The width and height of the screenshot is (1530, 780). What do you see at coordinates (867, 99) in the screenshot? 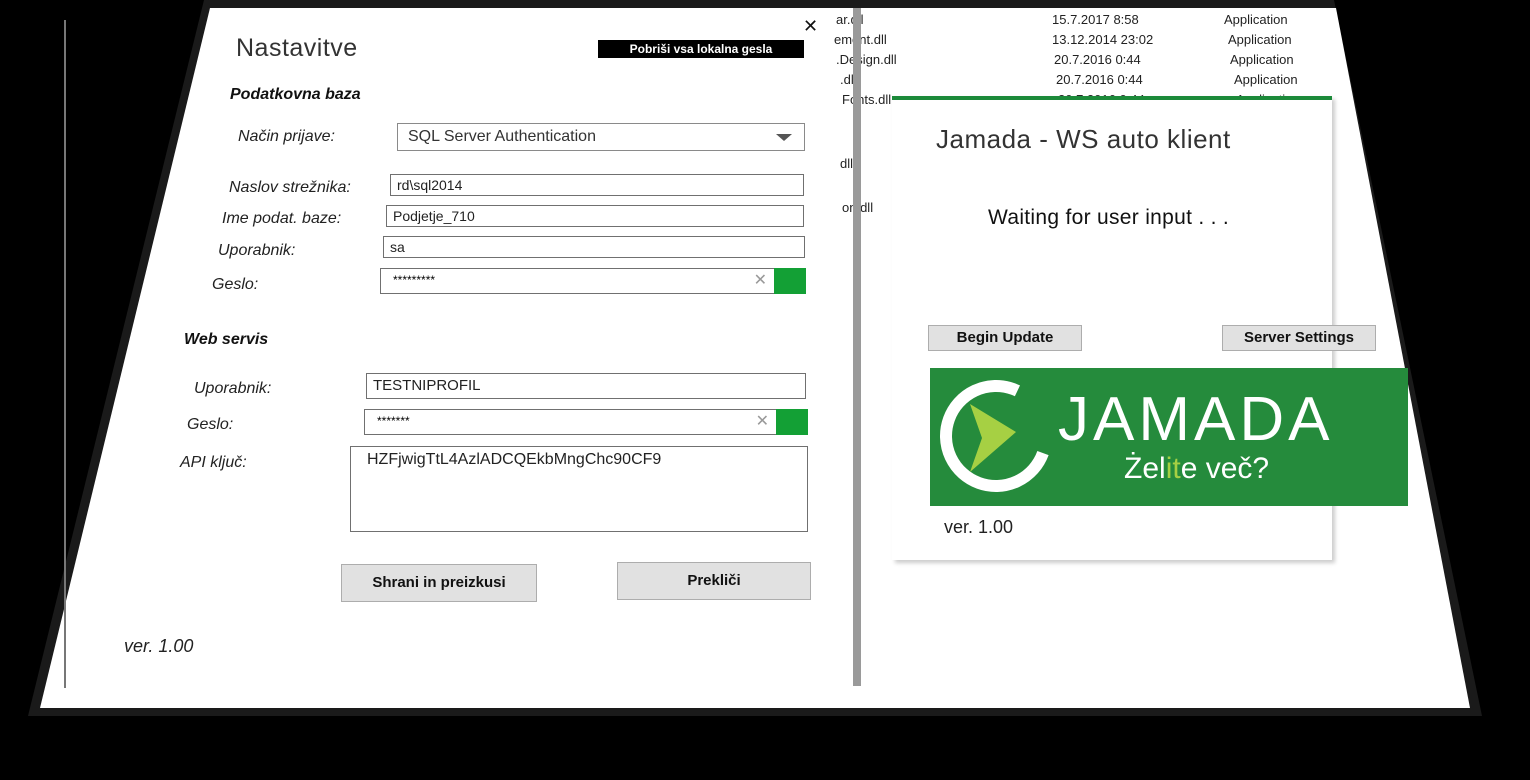
I see `file-name: Fonts.dll` at bounding box center [867, 99].